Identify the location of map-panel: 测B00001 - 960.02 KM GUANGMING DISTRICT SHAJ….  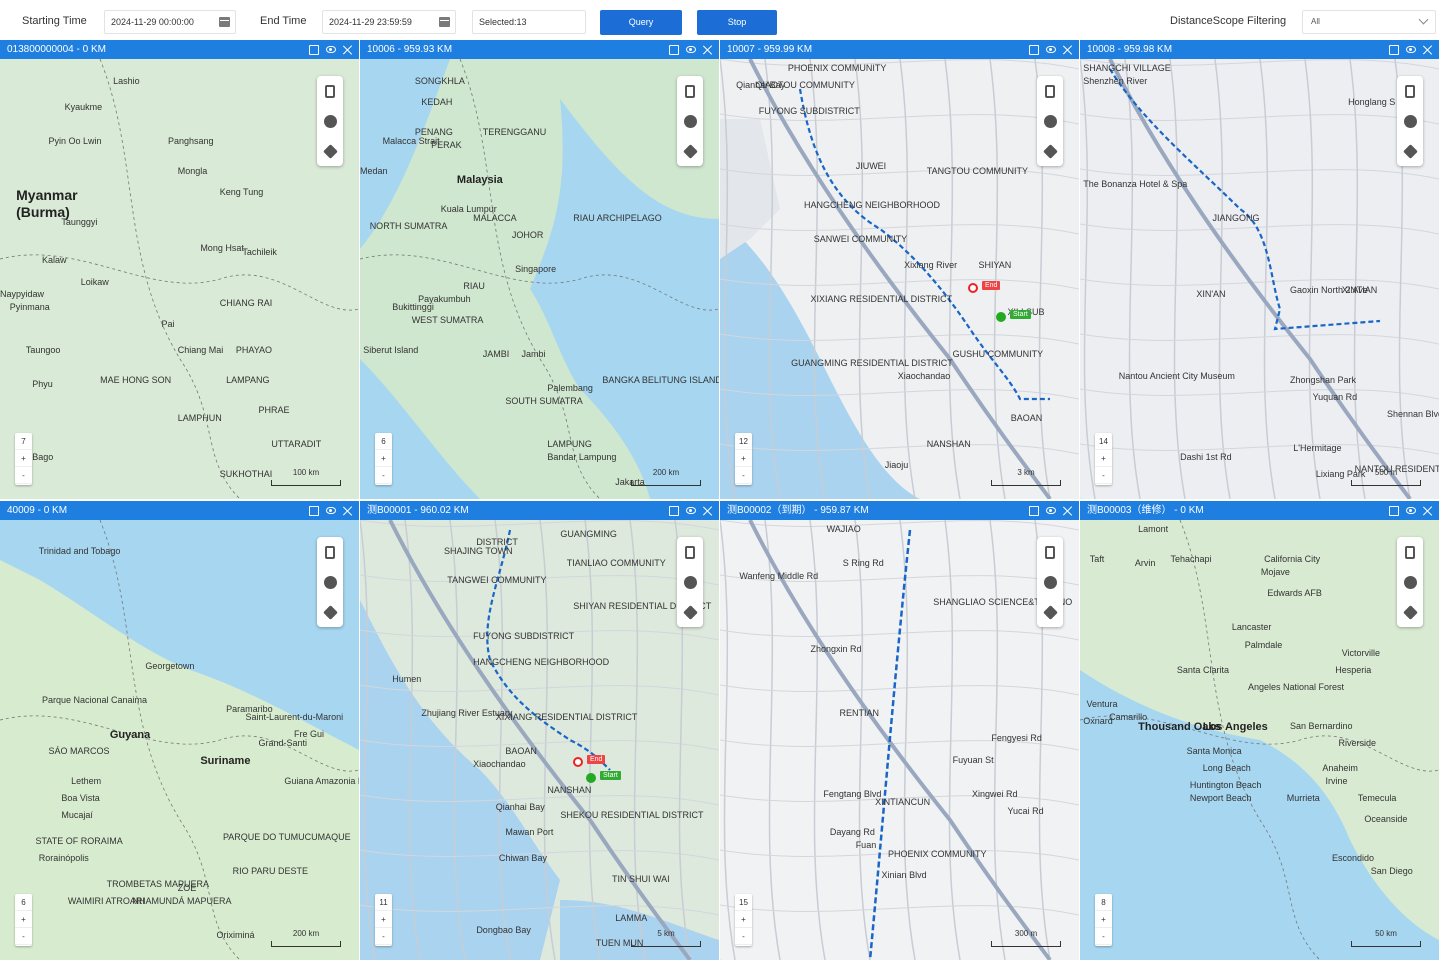
(539, 730).